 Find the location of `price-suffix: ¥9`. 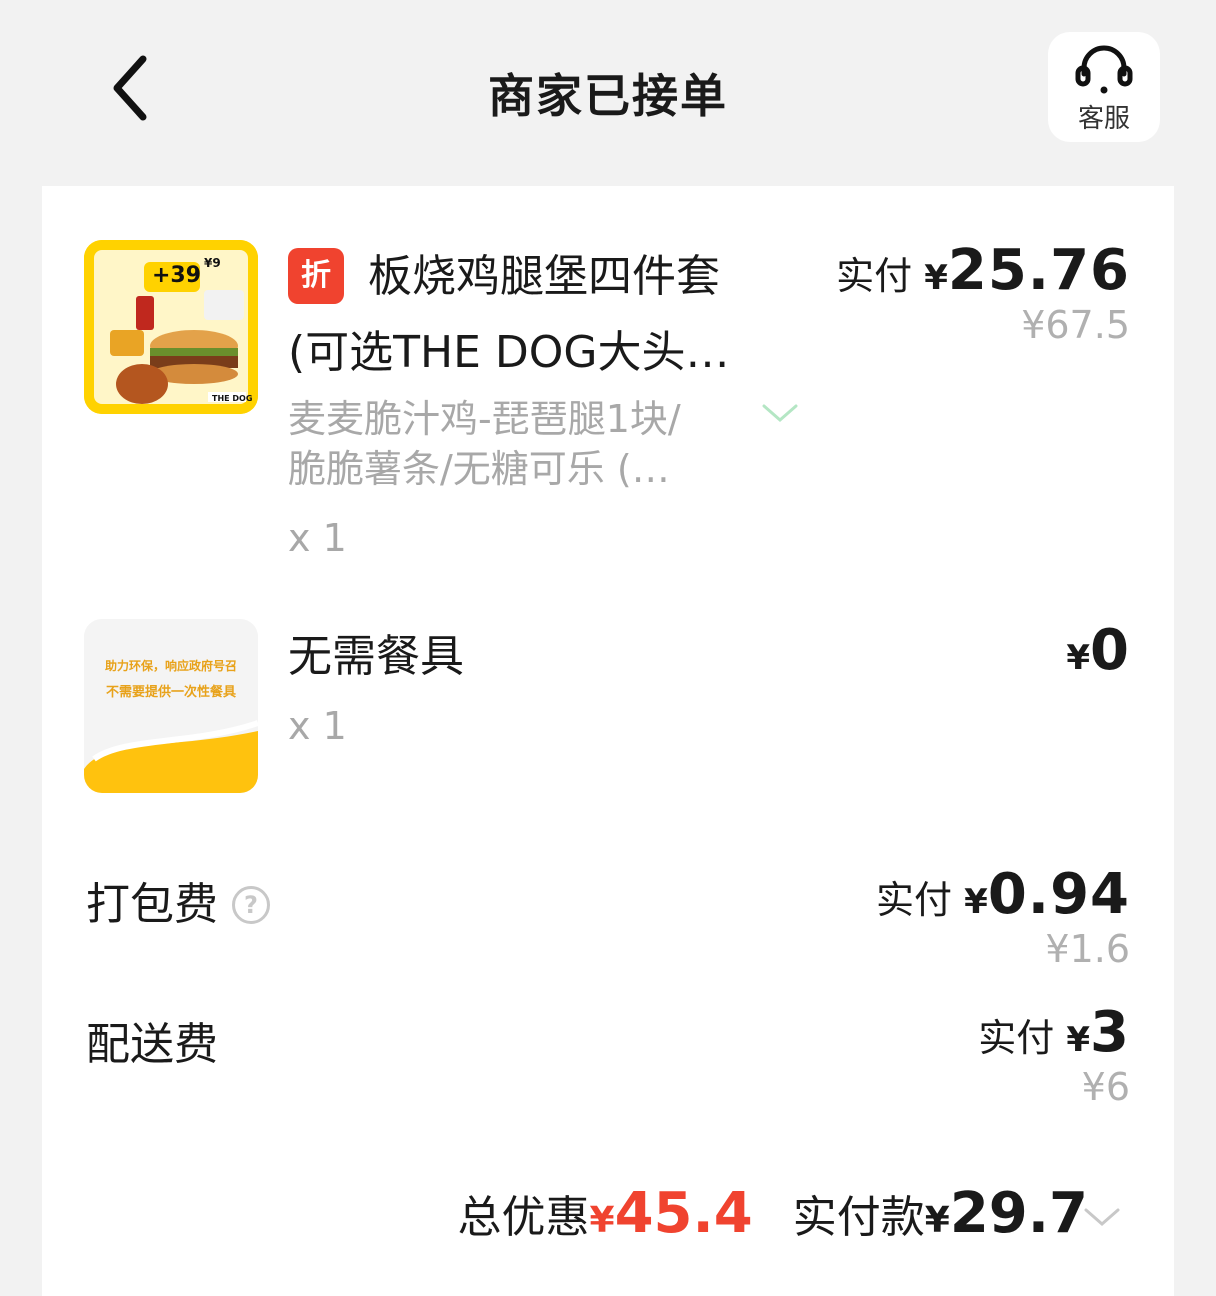

price-suffix: ¥9 is located at coordinates (212, 263).